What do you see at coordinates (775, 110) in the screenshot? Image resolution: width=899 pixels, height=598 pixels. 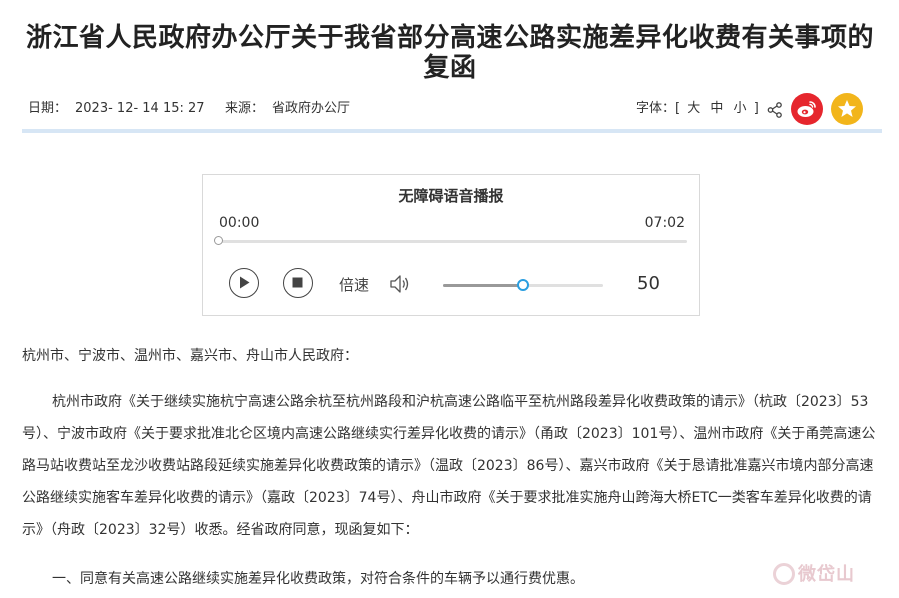 I see `share-icon` at bounding box center [775, 110].